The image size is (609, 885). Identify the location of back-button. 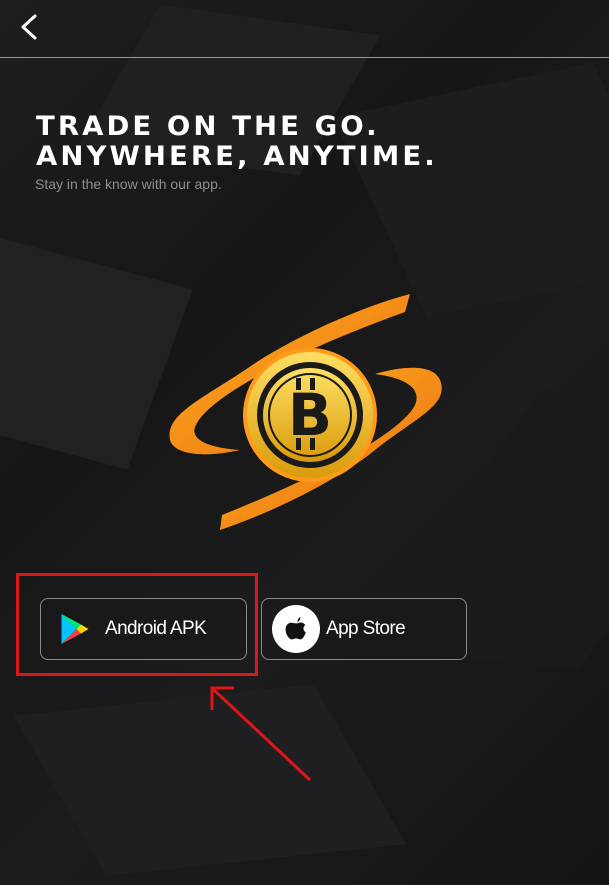
(30, 28).